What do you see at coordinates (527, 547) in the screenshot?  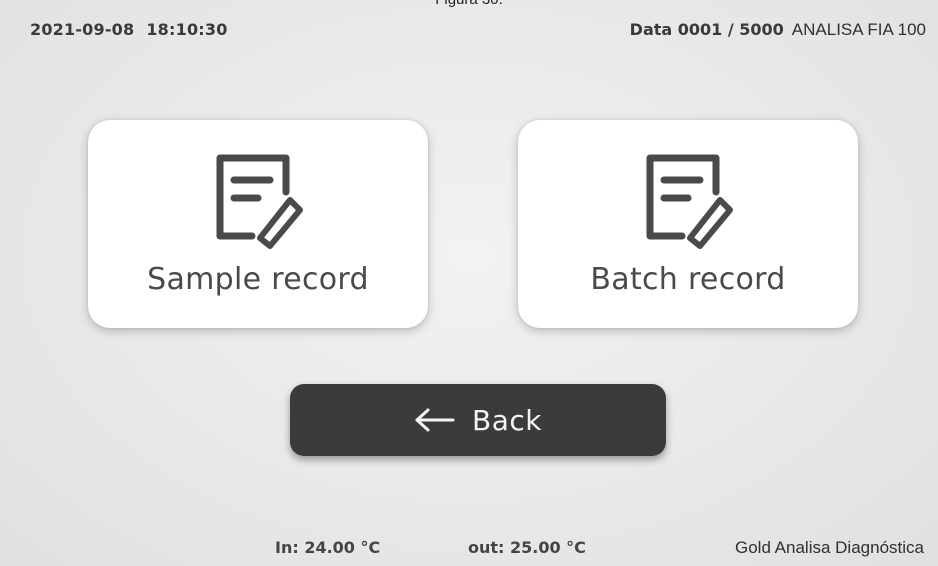 I see `temperature-out: out: 25.00 °C` at bounding box center [527, 547].